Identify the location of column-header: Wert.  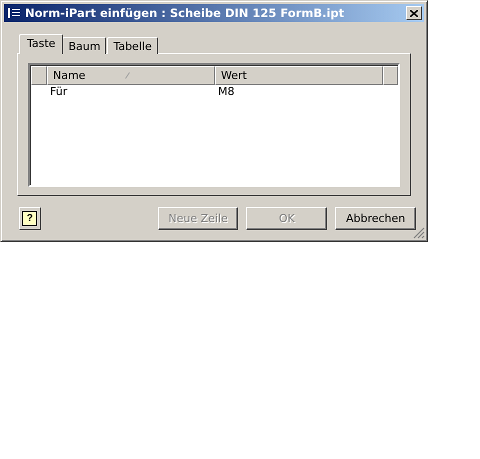
(299, 75).